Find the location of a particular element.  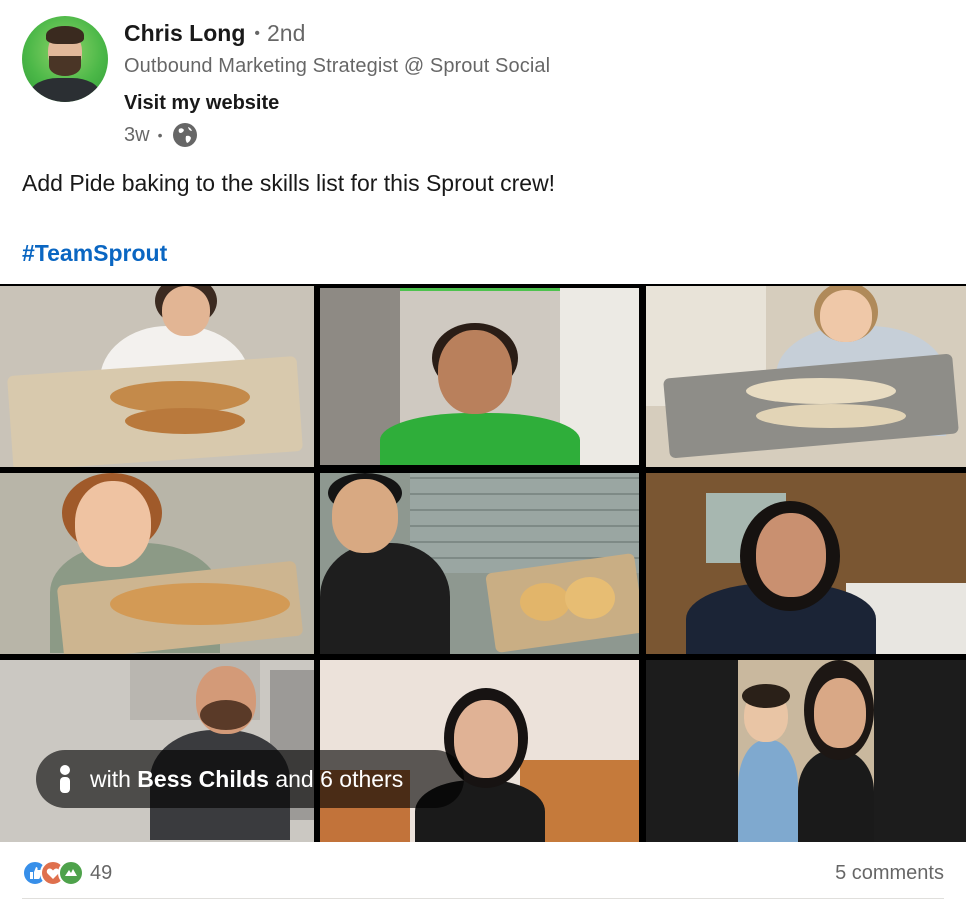

avatar-hair is located at coordinates (65, 35).